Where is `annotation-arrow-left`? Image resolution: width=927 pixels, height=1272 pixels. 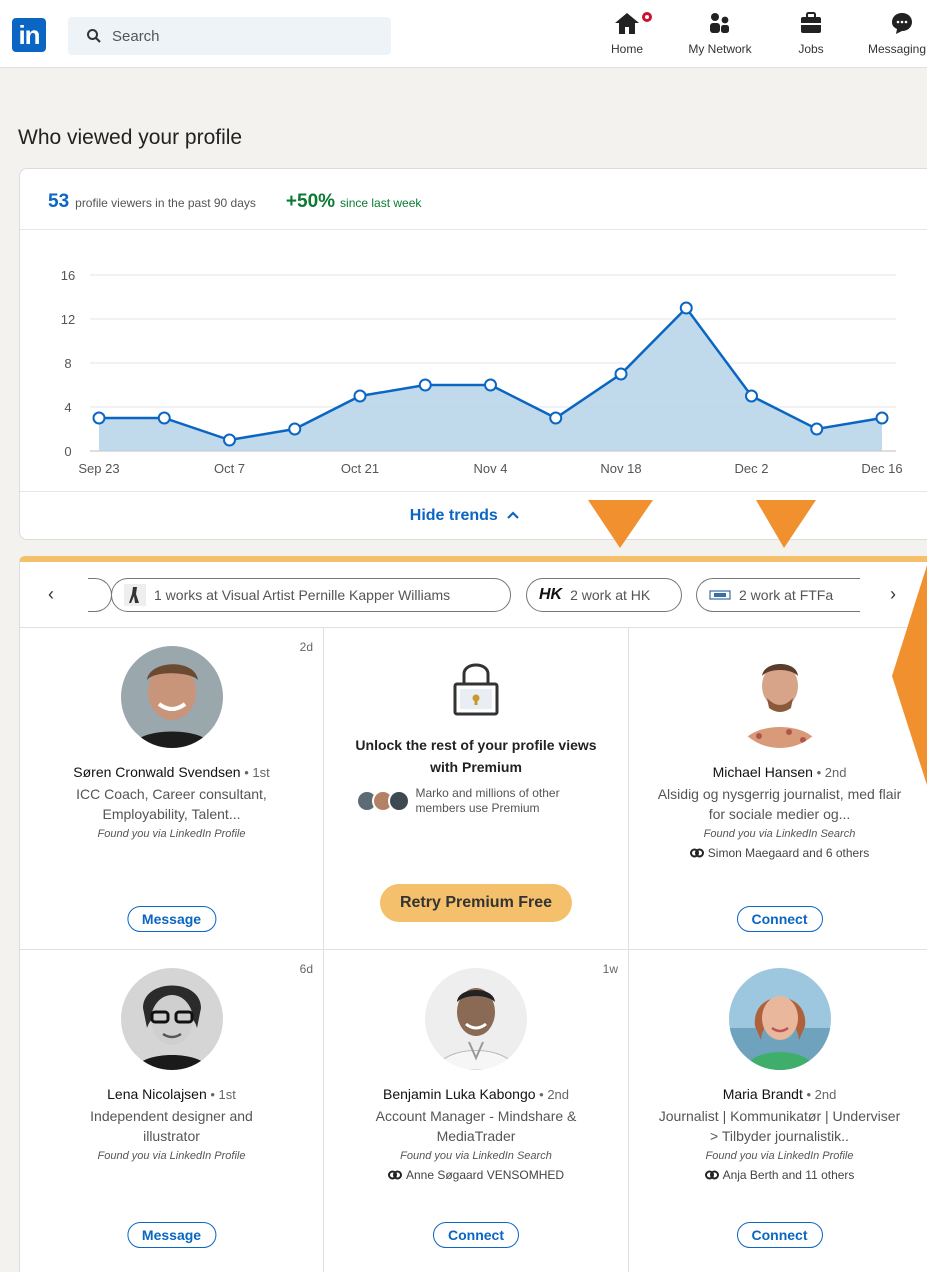 annotation-arrow-left is located at coordinates (909, 675).